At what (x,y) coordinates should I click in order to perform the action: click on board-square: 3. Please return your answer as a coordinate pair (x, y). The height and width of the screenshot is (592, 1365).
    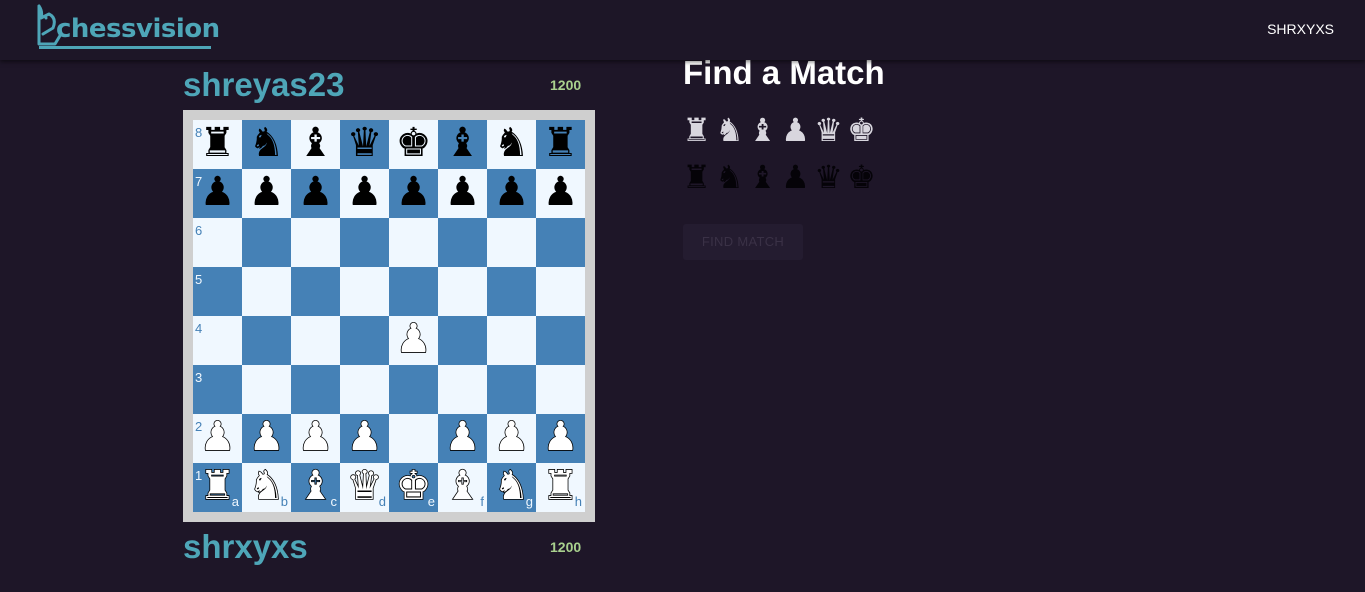
    Looking at the image, I should click on (217, 389).